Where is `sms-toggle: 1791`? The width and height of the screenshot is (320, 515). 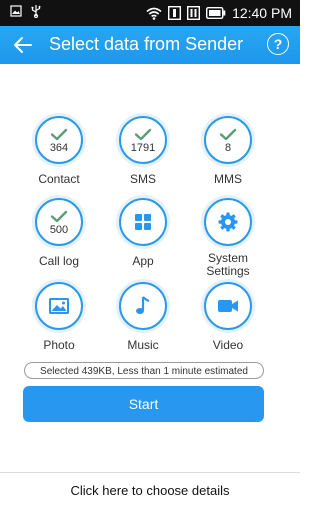
sms-toggle: 1791 is located at coordinates (143, 140).